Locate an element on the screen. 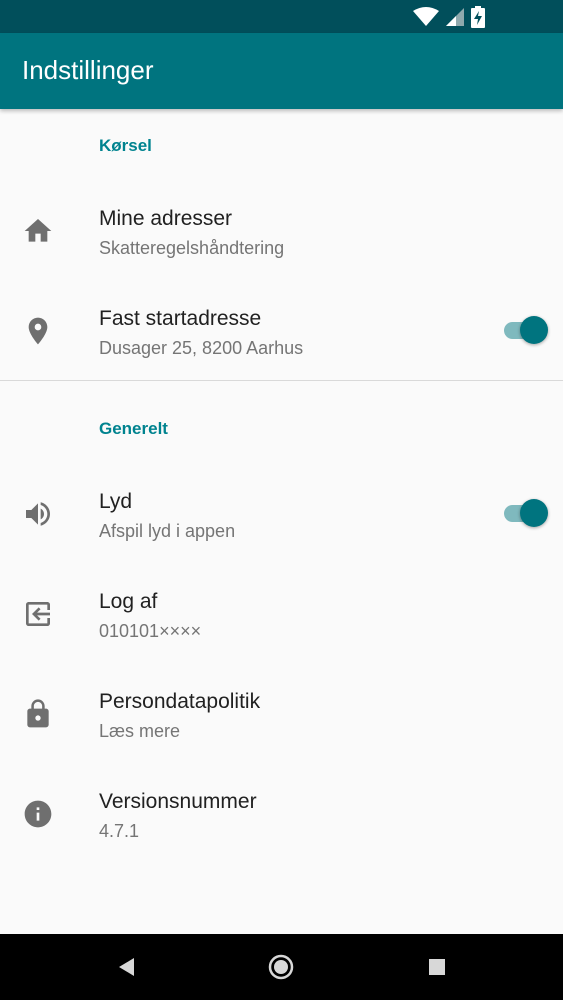  settings-item-title: Mine adresser is located at coordinates (166, 218).